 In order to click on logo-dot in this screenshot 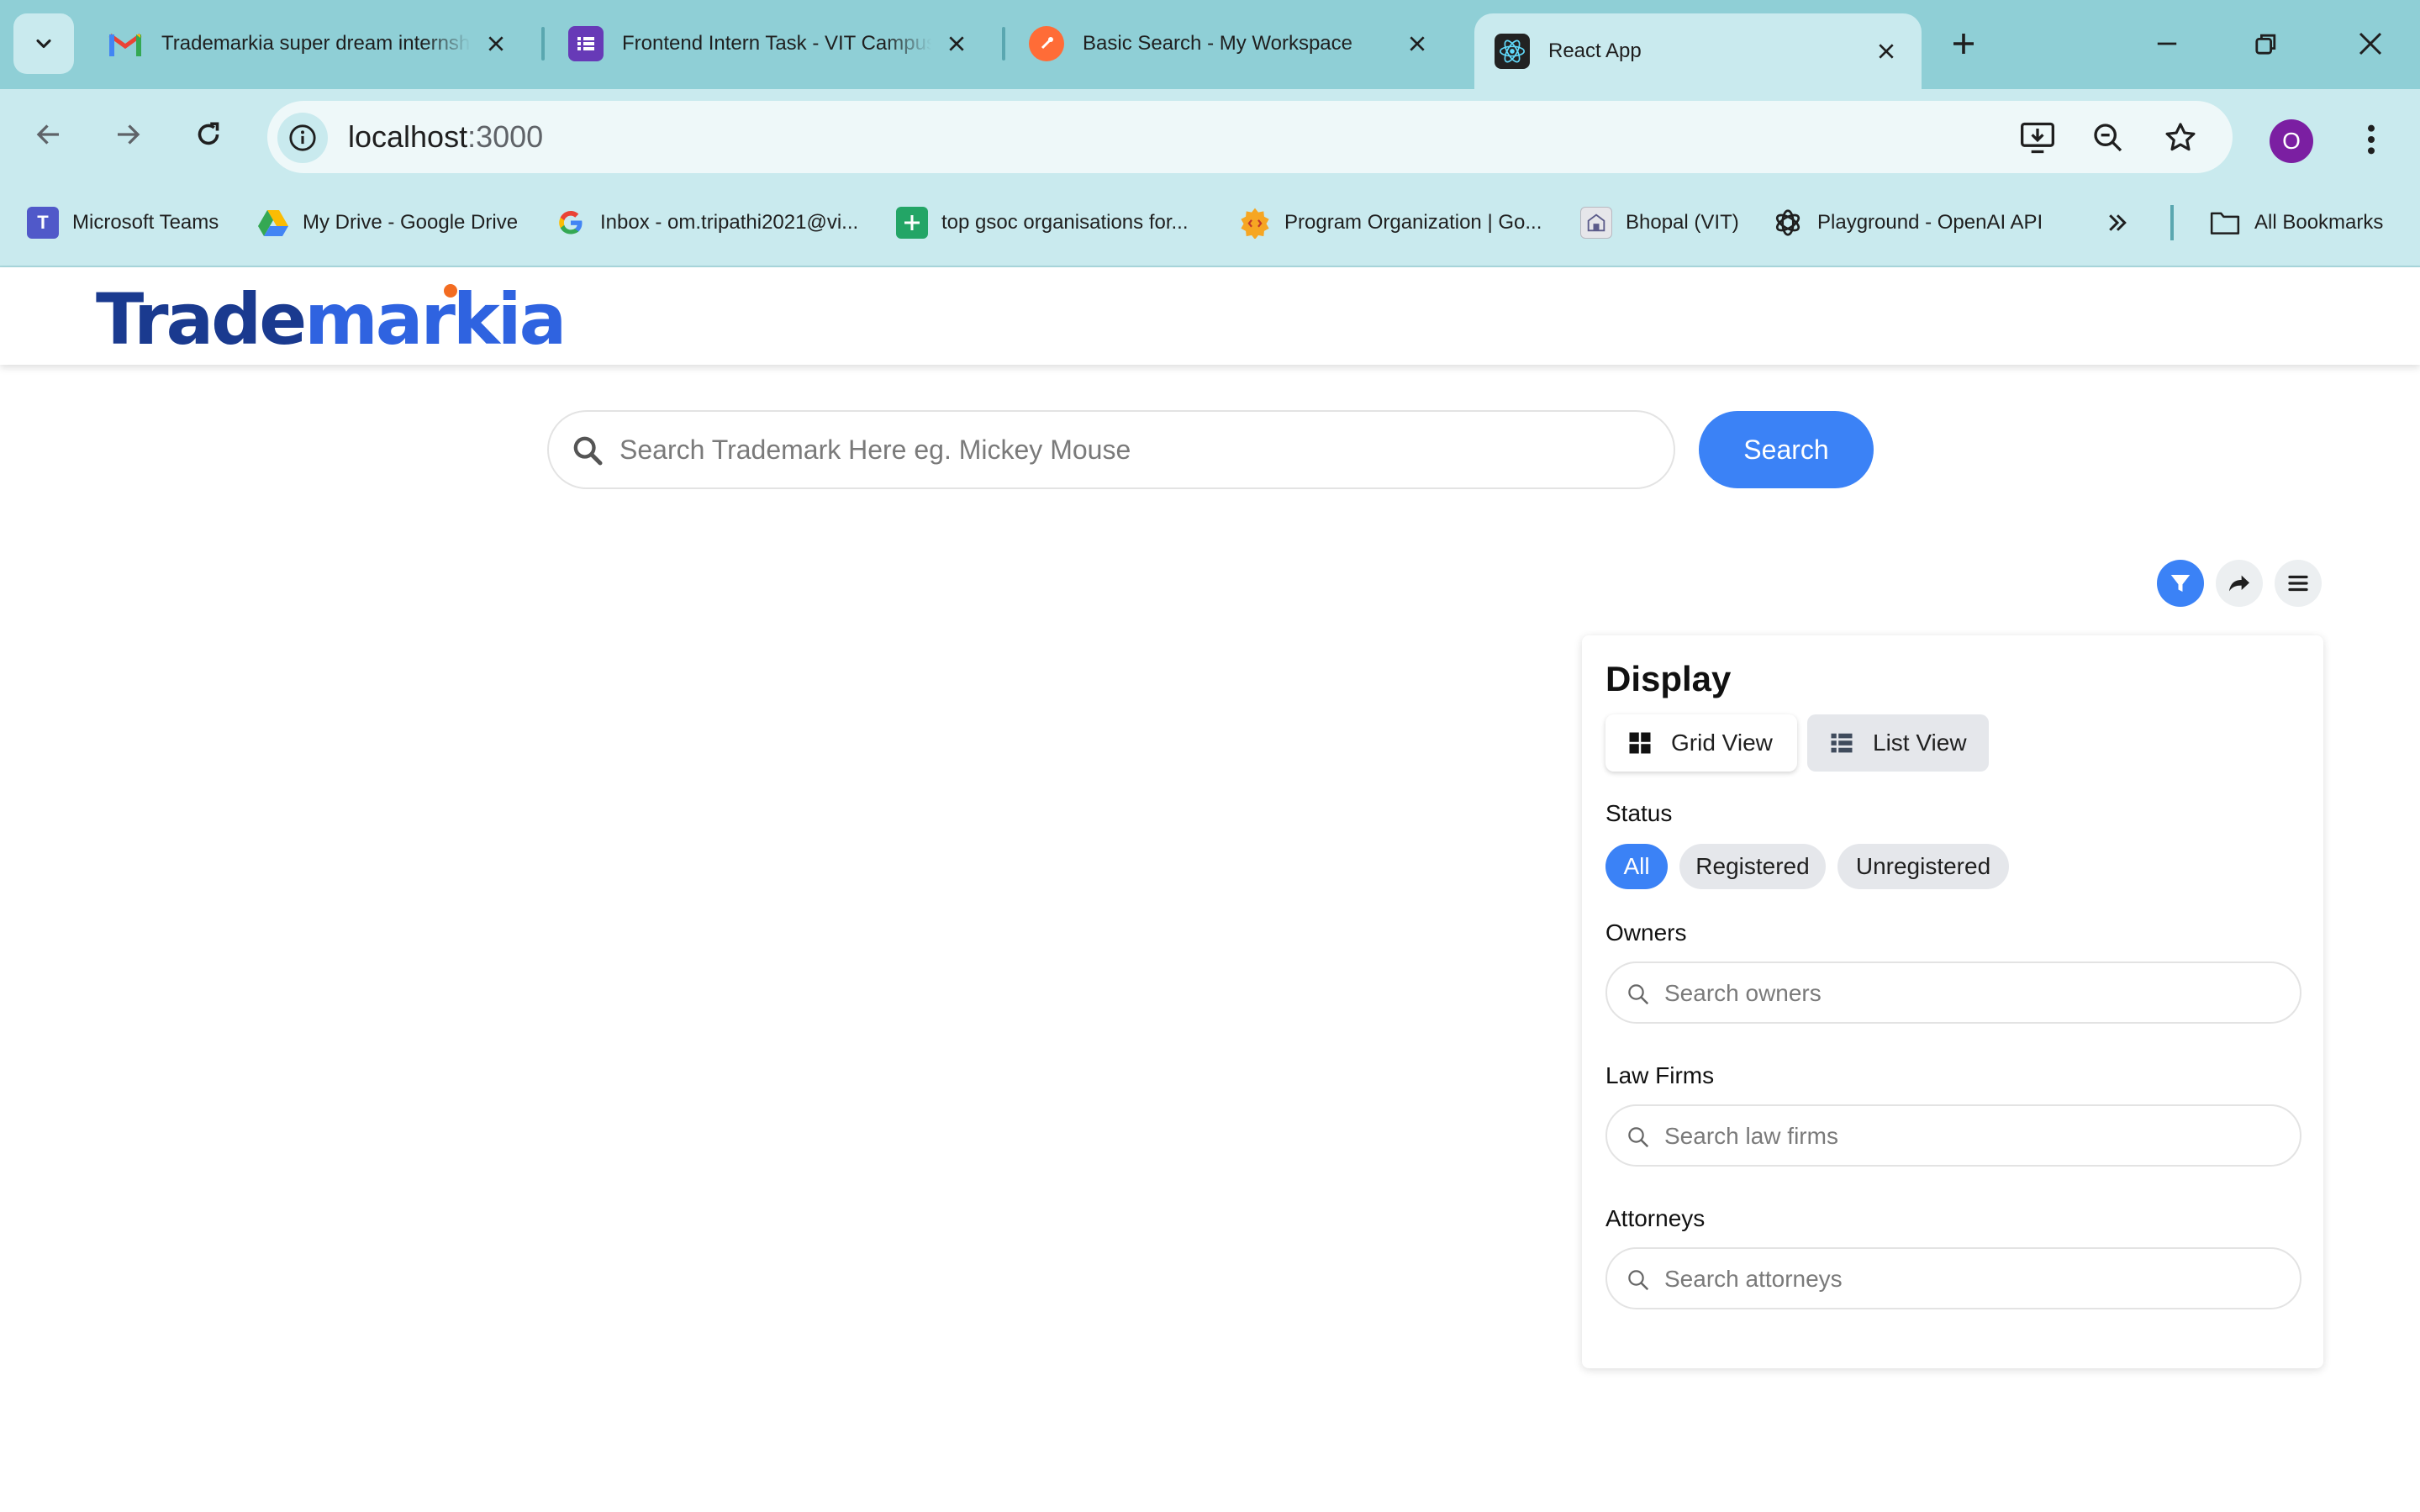, I will do `click(450, 291)`.